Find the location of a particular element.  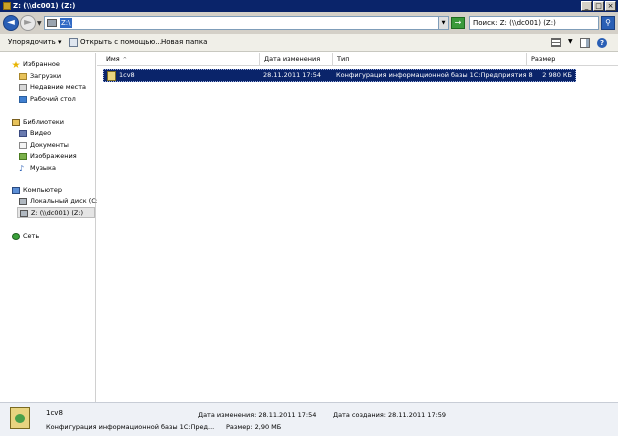

file-size: 2 980 КБ is located at coordinates (557, 75).